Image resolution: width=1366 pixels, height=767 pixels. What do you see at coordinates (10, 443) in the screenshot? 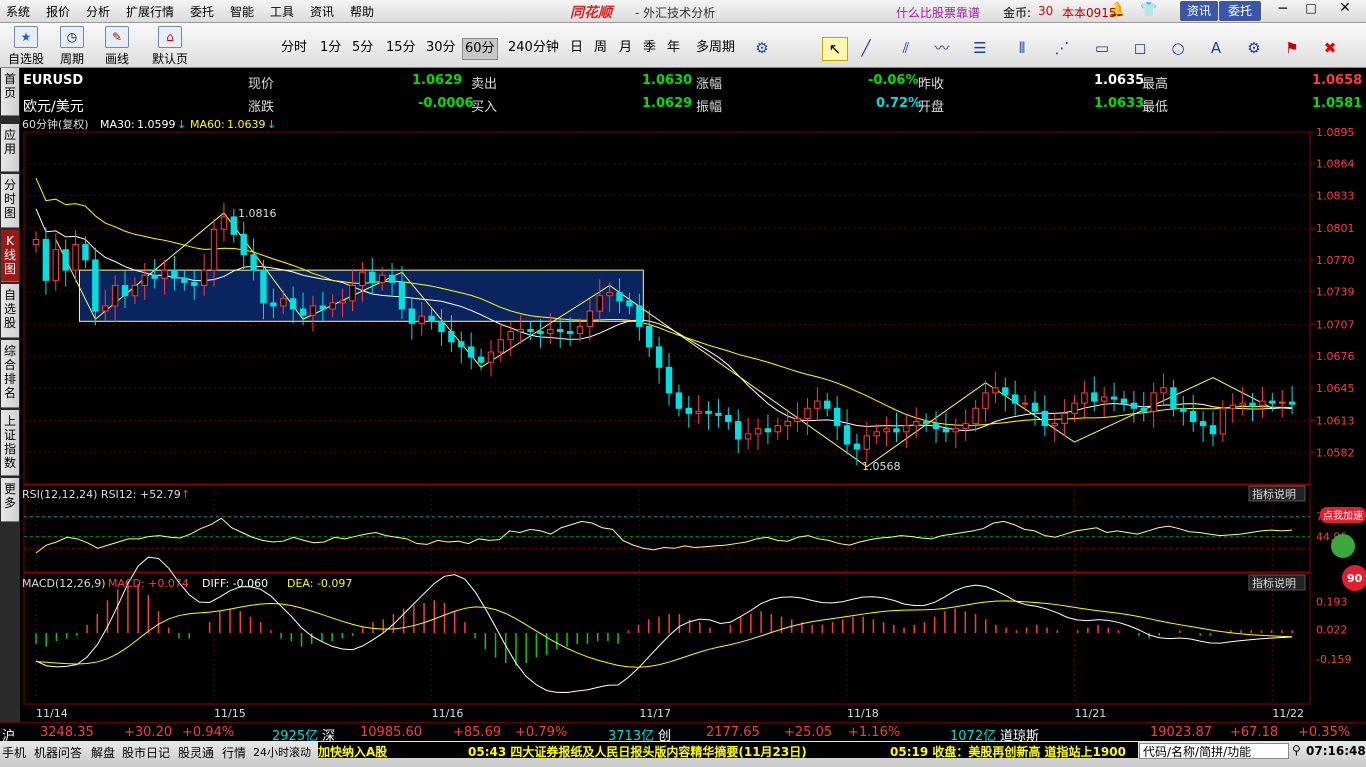
I see `tab-shanghai-index: 上证指数` at bounding box center [10, 443].